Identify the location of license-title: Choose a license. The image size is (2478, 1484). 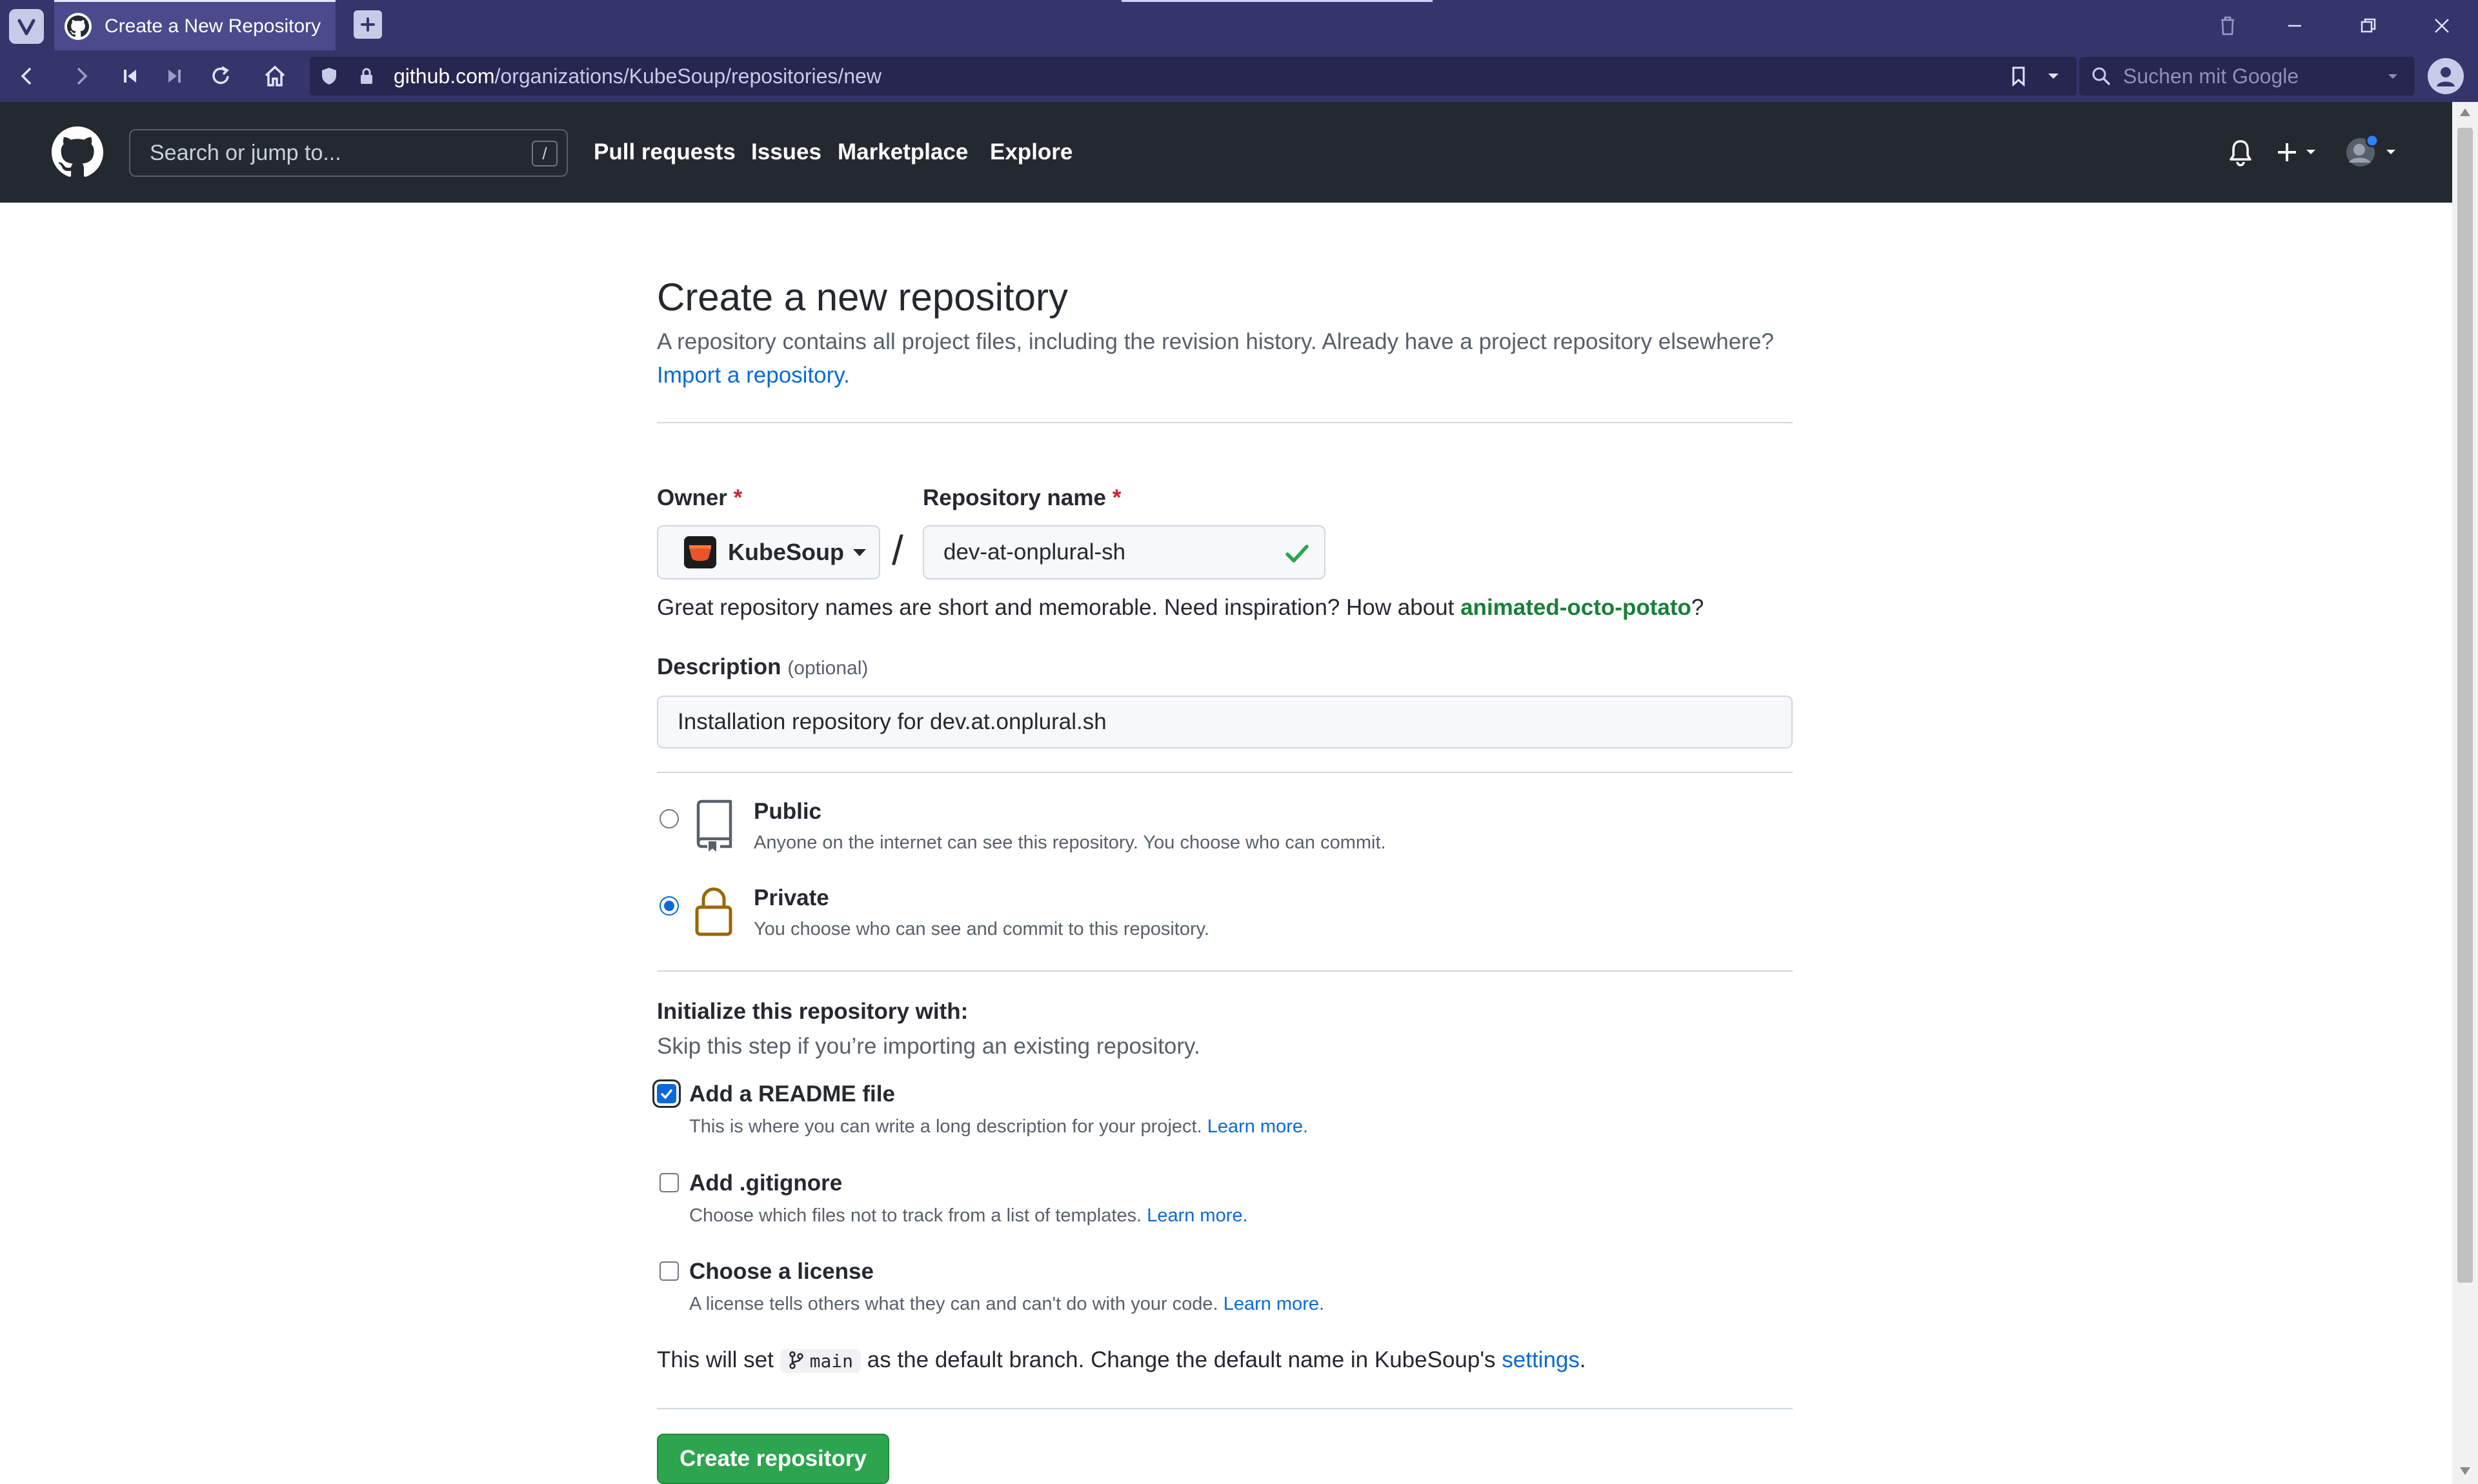
(781, 1271).